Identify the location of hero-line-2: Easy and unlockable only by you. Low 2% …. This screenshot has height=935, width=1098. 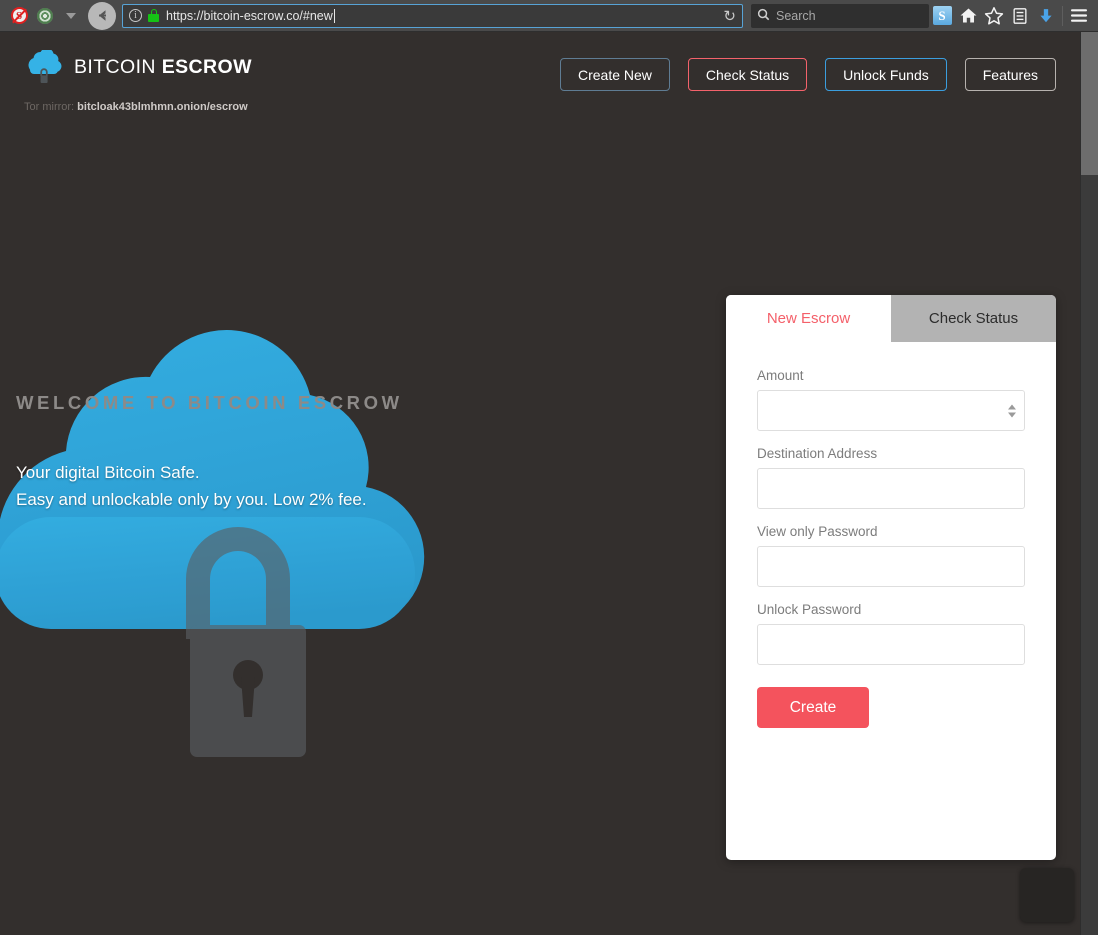
(191, 499).